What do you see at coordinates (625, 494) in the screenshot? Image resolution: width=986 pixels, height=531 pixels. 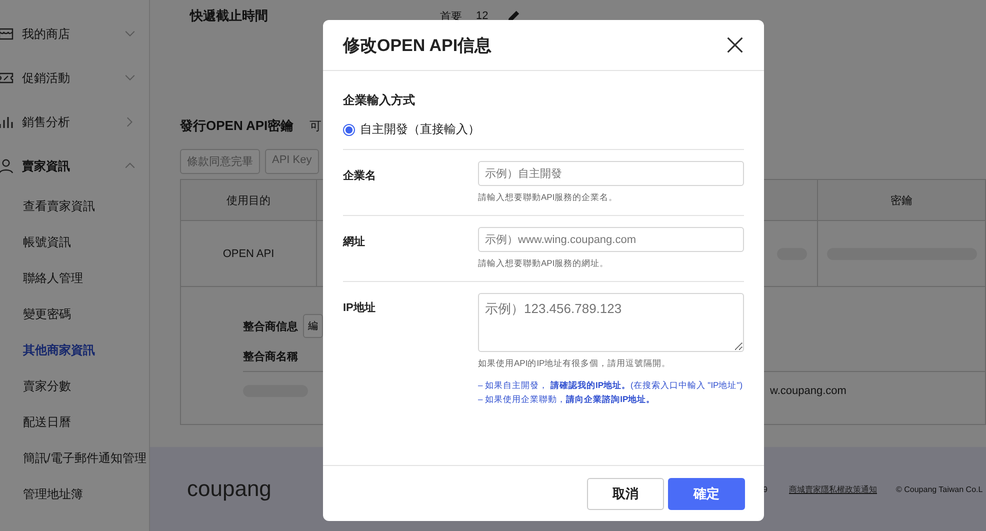 I see `cancel-button: 取消` at bounding box center [625, 494].